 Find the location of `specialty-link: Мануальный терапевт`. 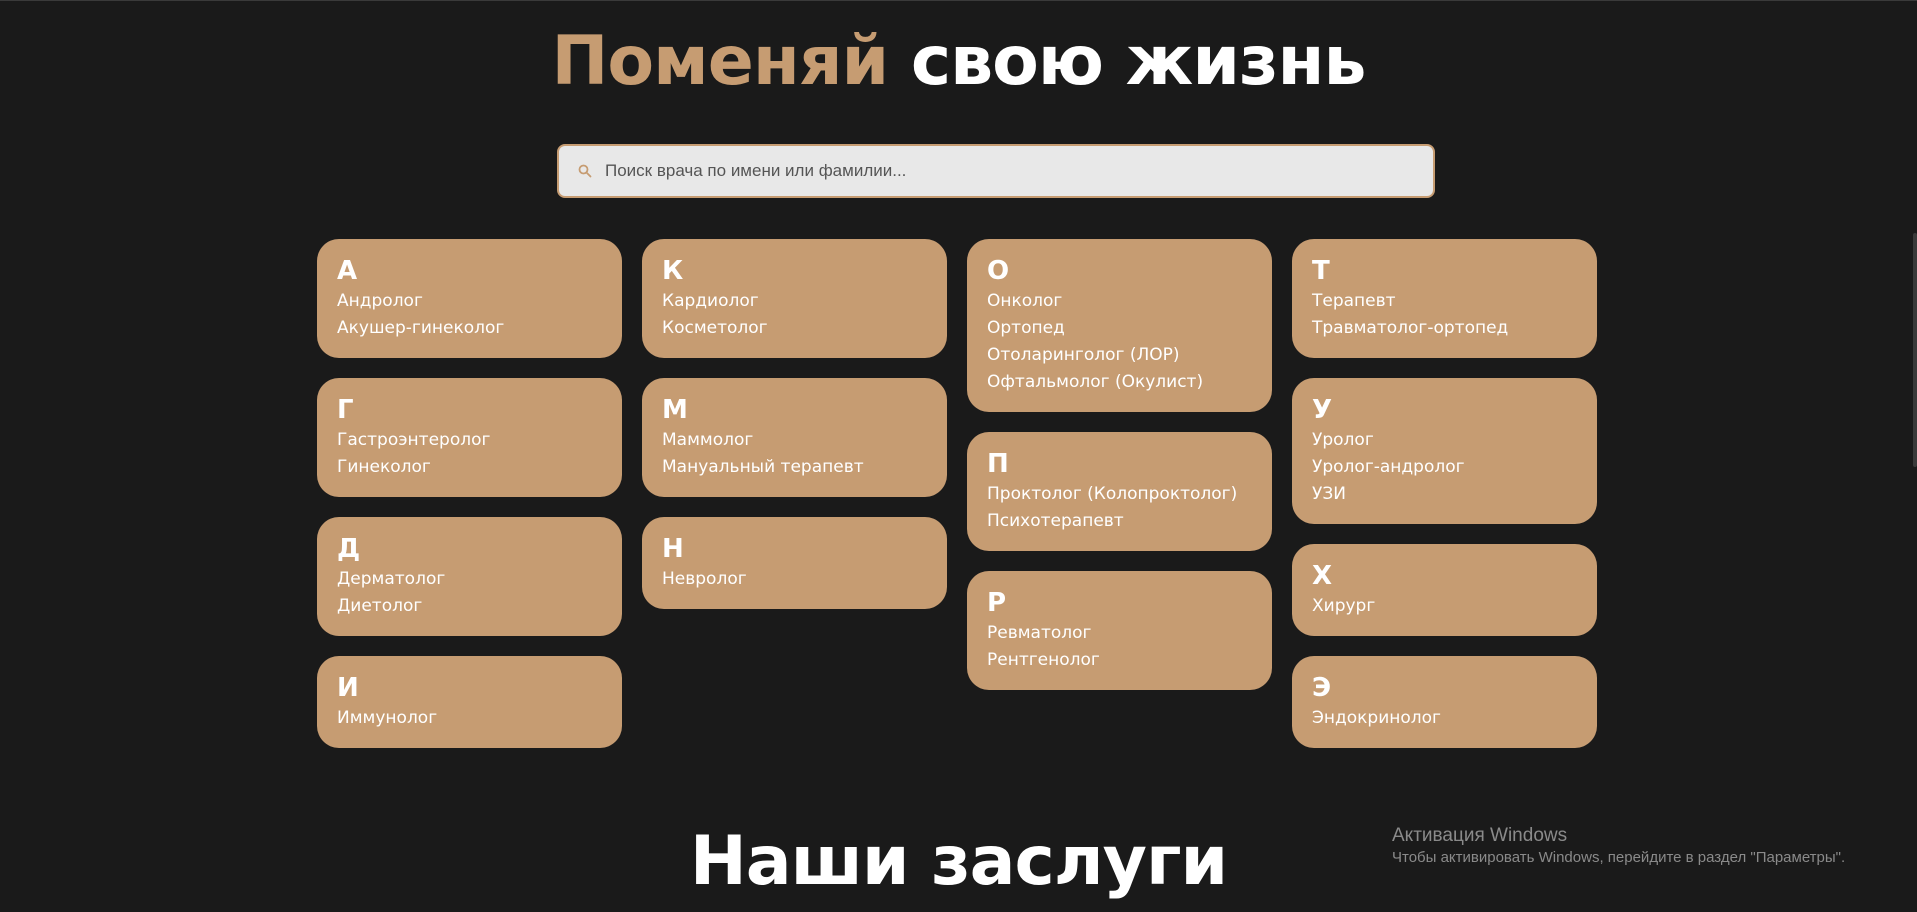

specialty-link: Мануальный терапевт is located at coordinates (795, 467).